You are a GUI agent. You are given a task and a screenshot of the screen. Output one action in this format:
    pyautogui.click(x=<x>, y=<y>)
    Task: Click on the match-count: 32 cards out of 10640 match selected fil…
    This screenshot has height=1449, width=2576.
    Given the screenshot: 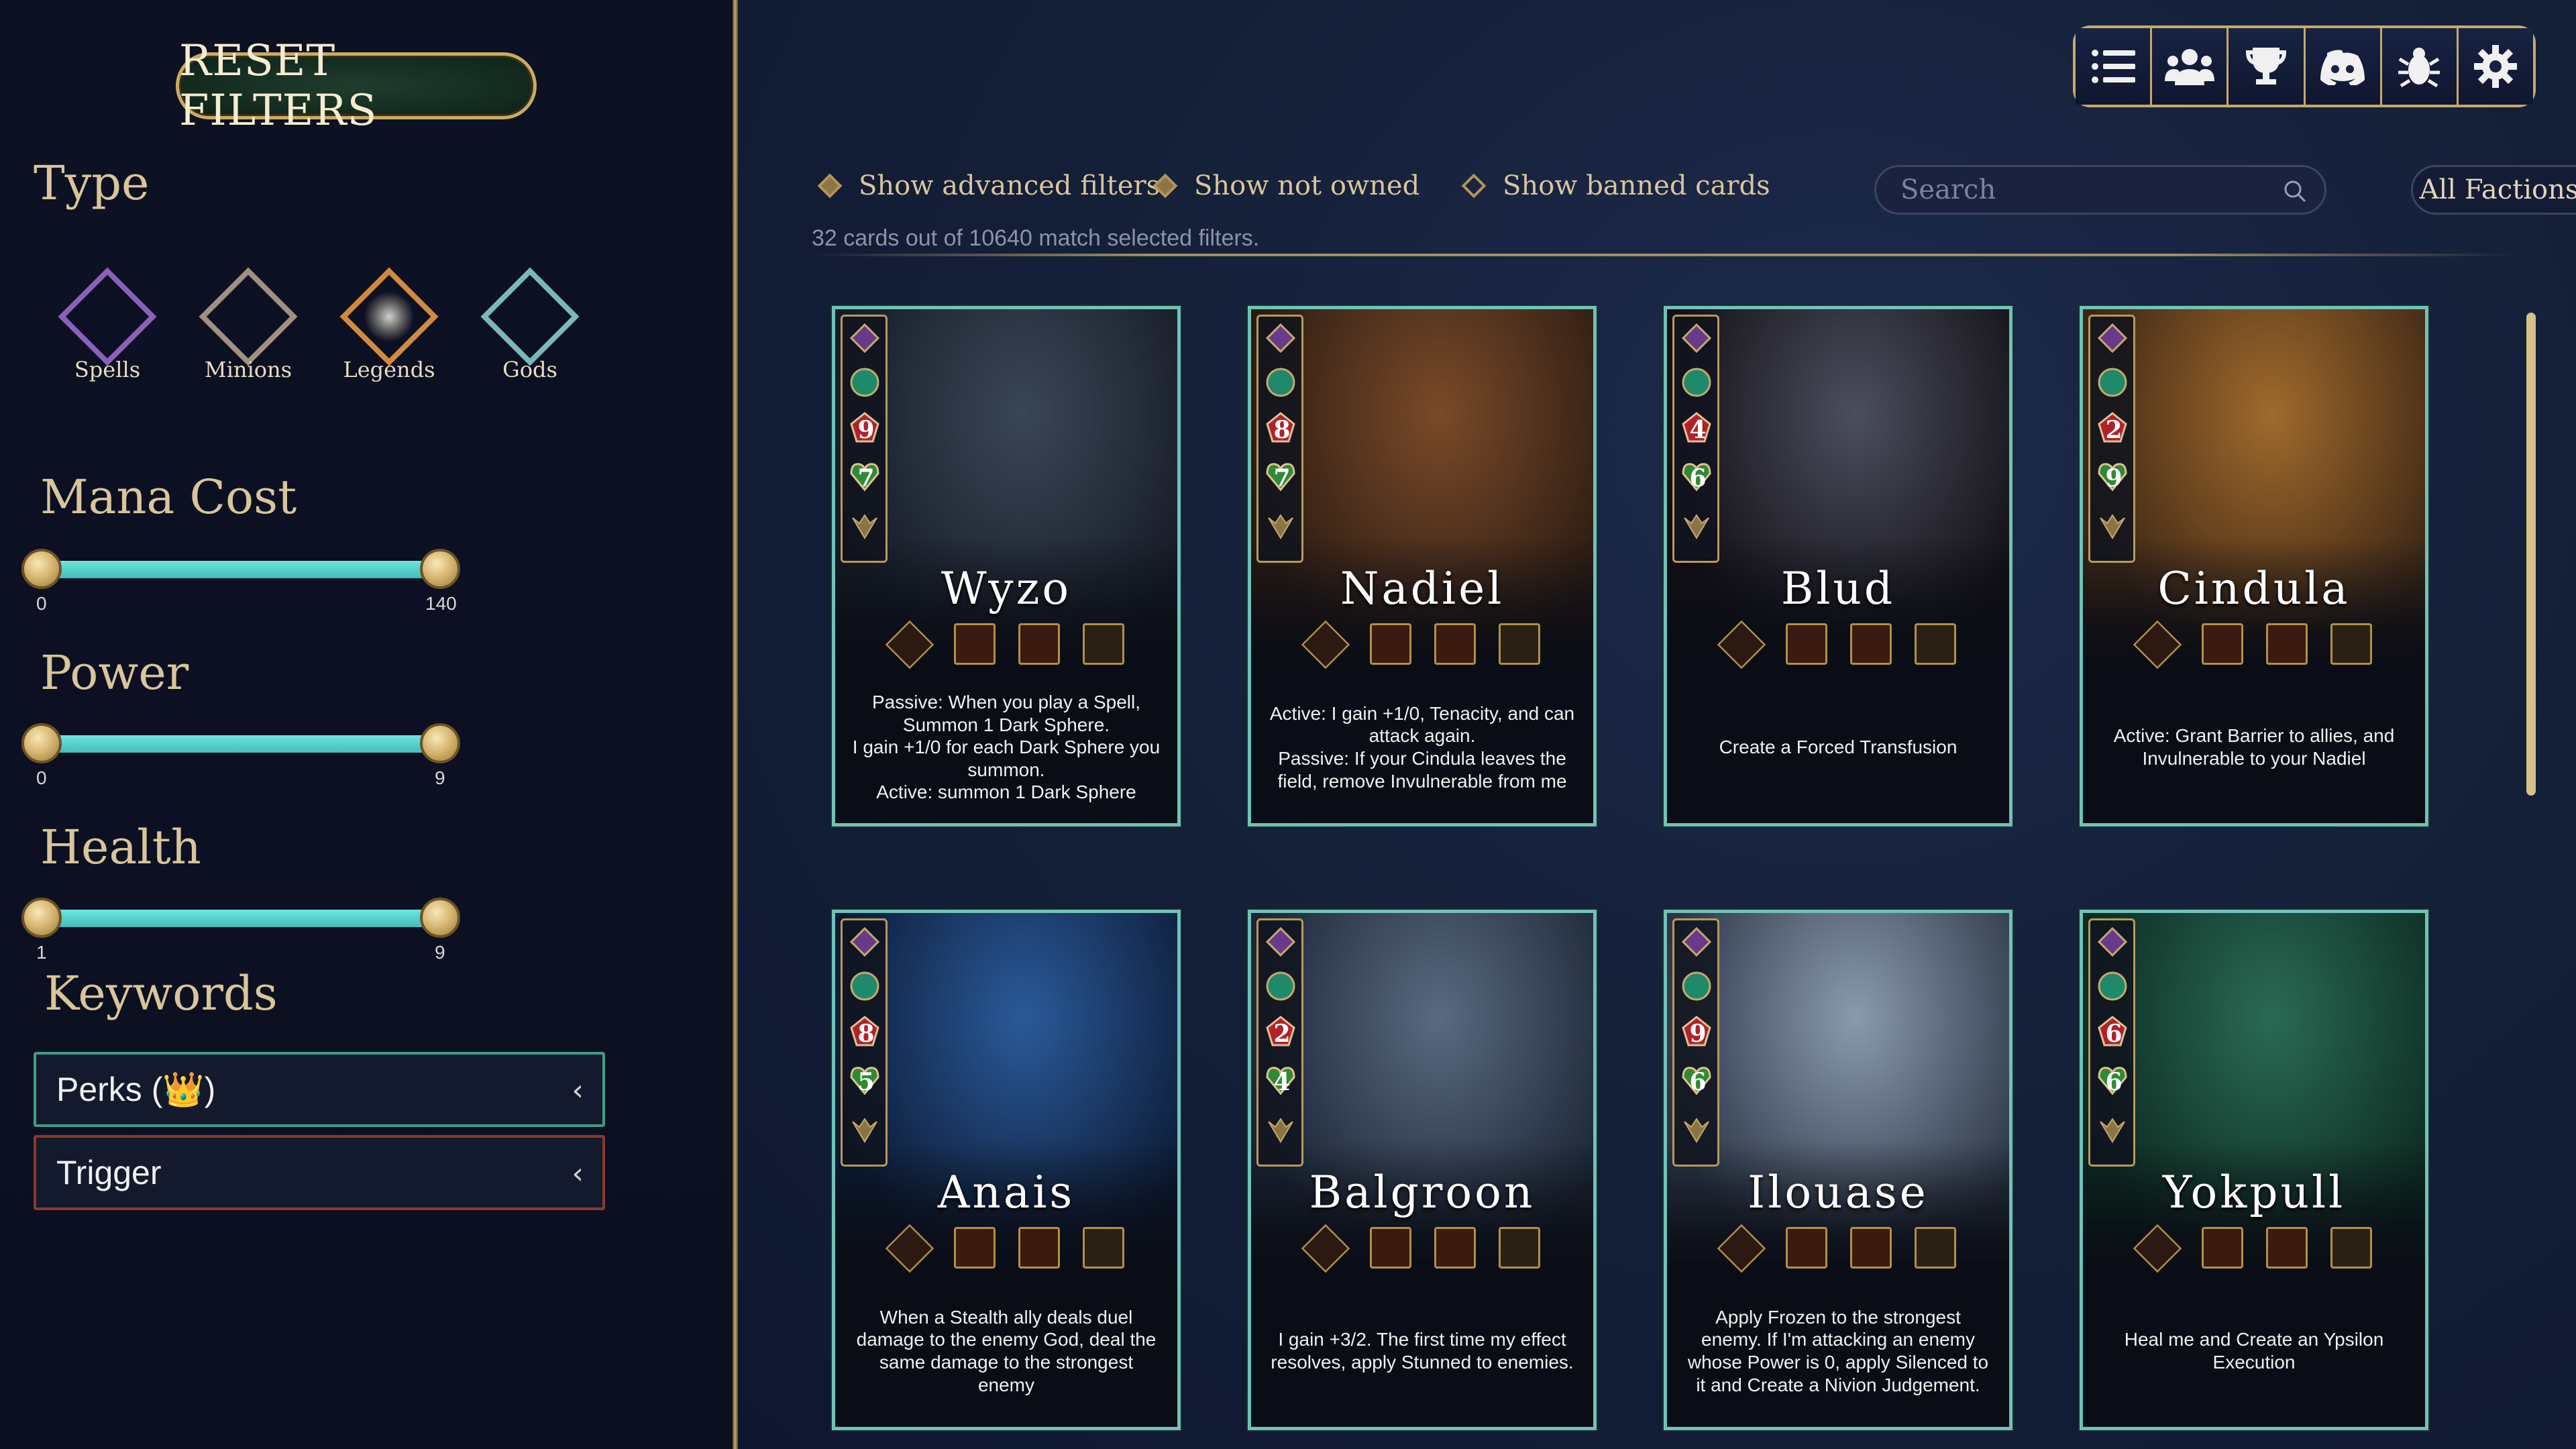 What is the action you would take?
    pyautogui.click(x=1036, y=238)
    